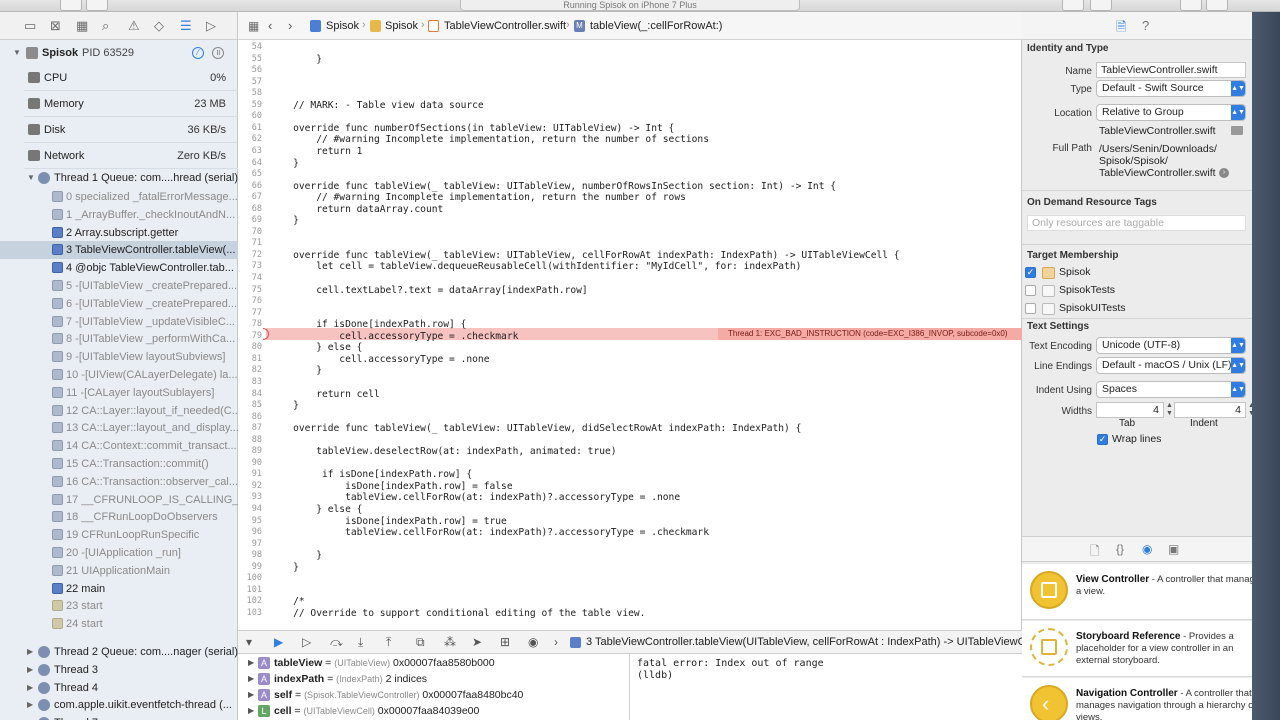 Image resolution: width=1280 pixels, height=720 pixels. Describe the element at coordinates (290, 25) in the screenshot. I see `forward-arrow-icon: ›` at that location.